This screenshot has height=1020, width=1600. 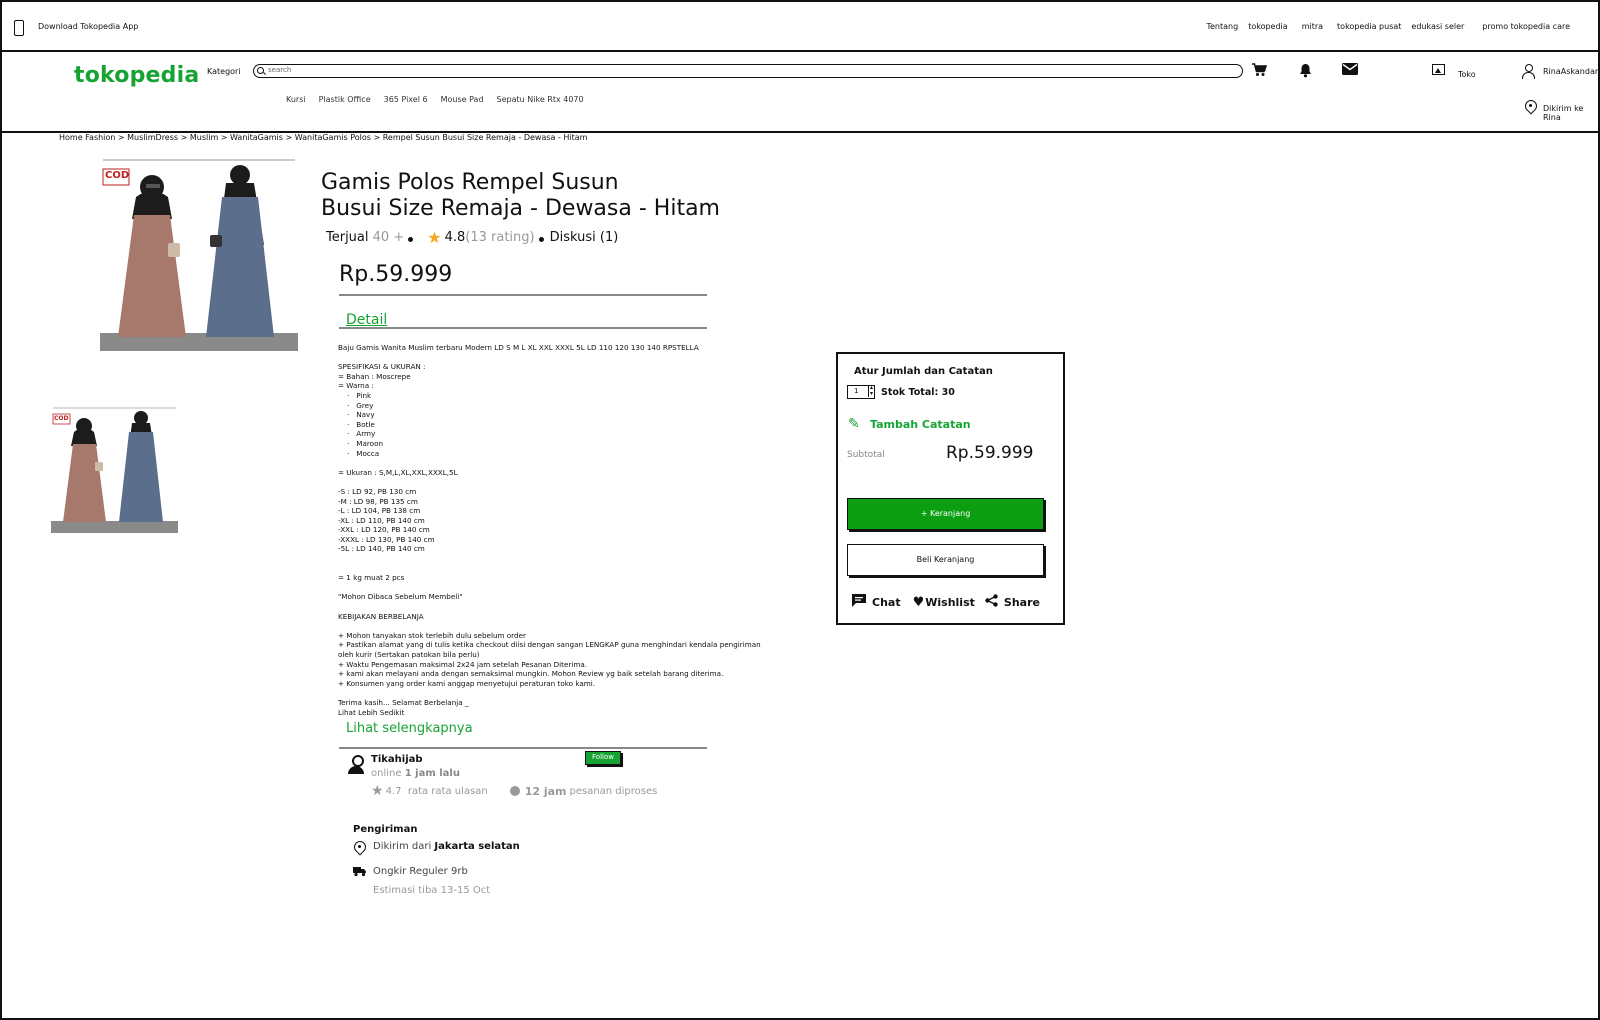 I want to click on rating-value: 4.8, so click(x=455, y=237).